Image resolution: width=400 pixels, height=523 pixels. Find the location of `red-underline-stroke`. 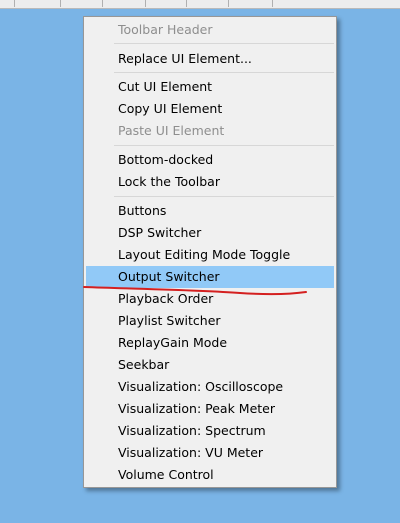

red-underline-stroke is located at coordinates (195, 291).